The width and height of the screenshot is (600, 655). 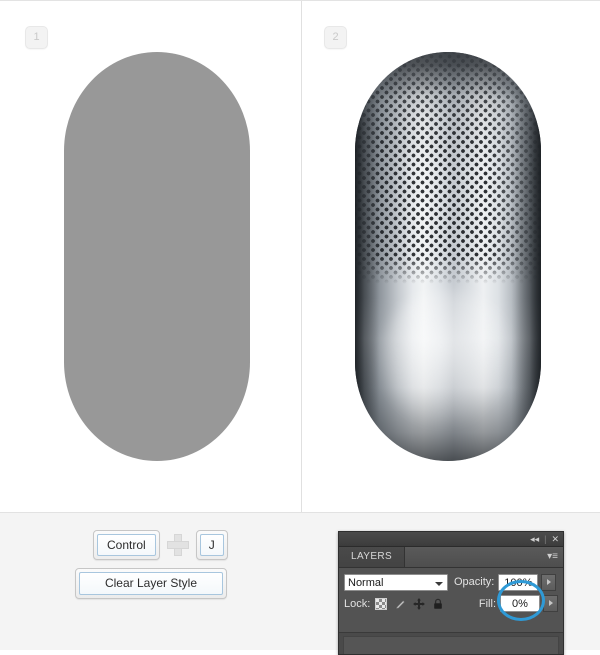 I want to click on tab-layers: LAYERS, so click(x=372, y=557).